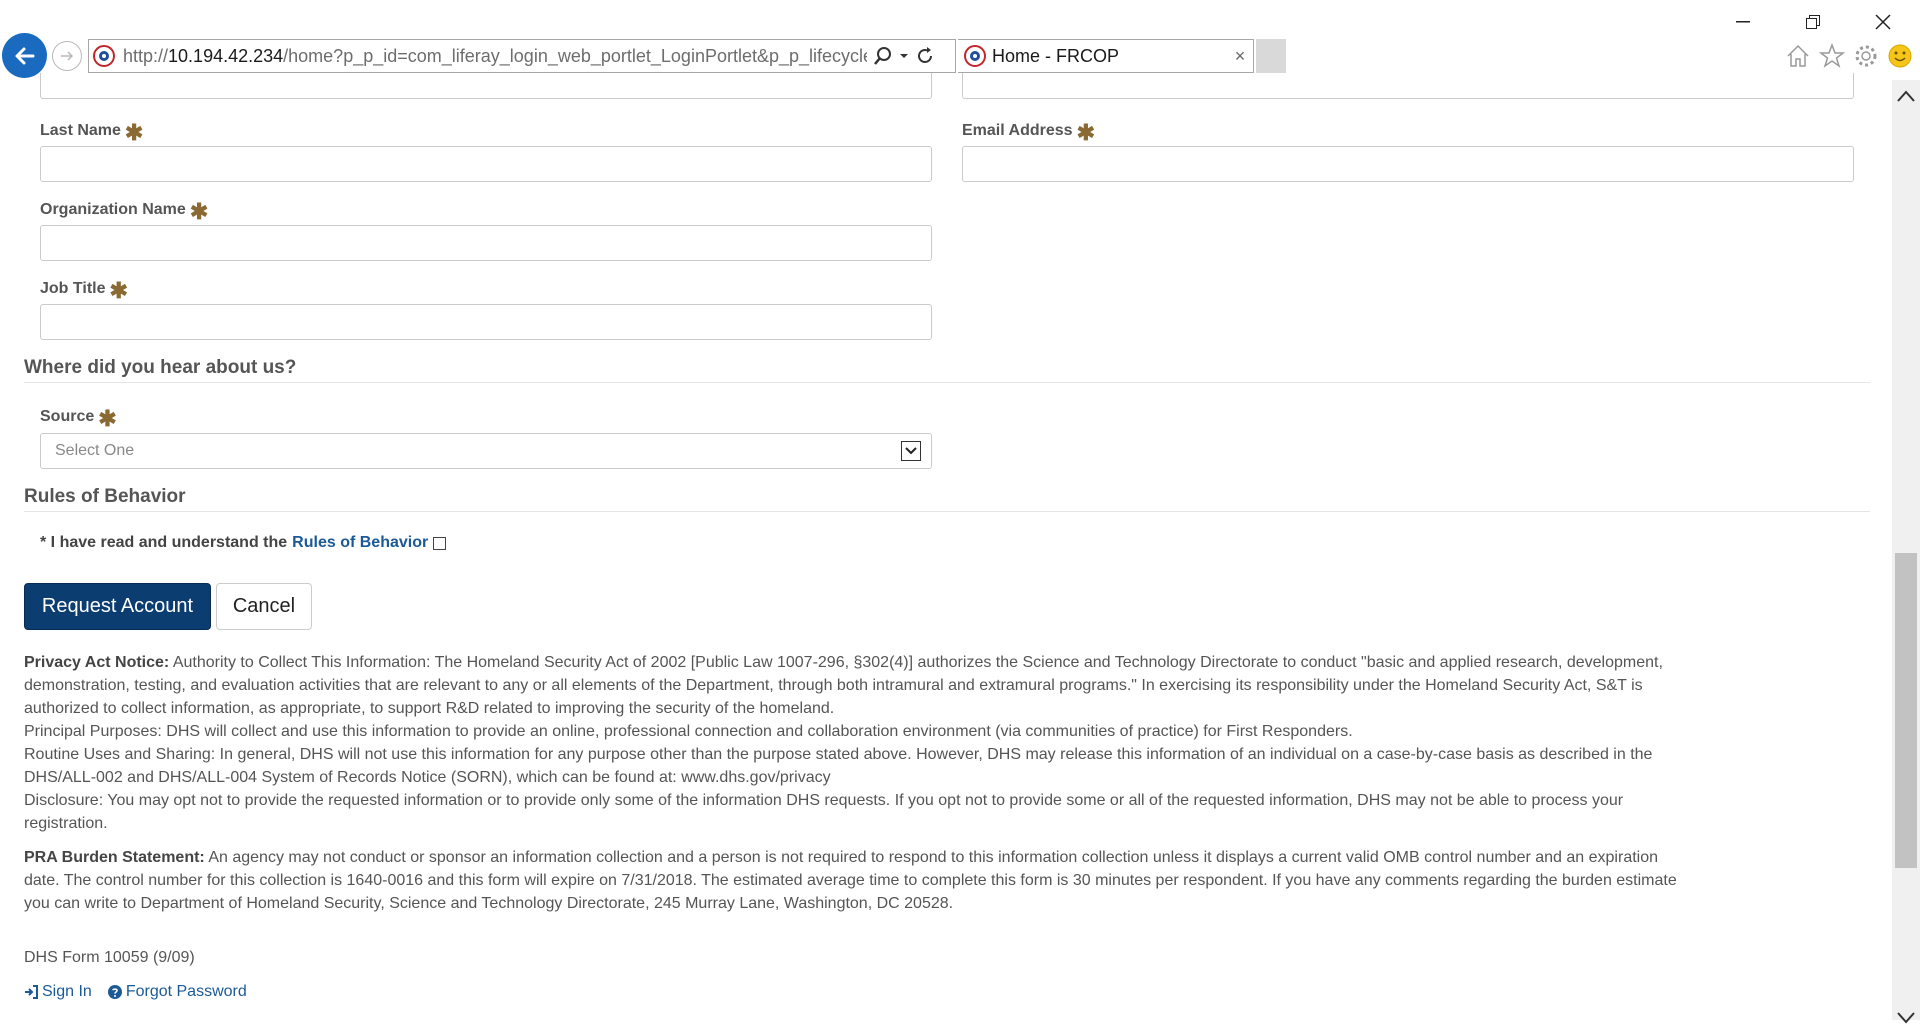 The height and width of the screenshot is (1028, 1920). I want to click on email-label: Email Address ✱, so click(1028, 132).